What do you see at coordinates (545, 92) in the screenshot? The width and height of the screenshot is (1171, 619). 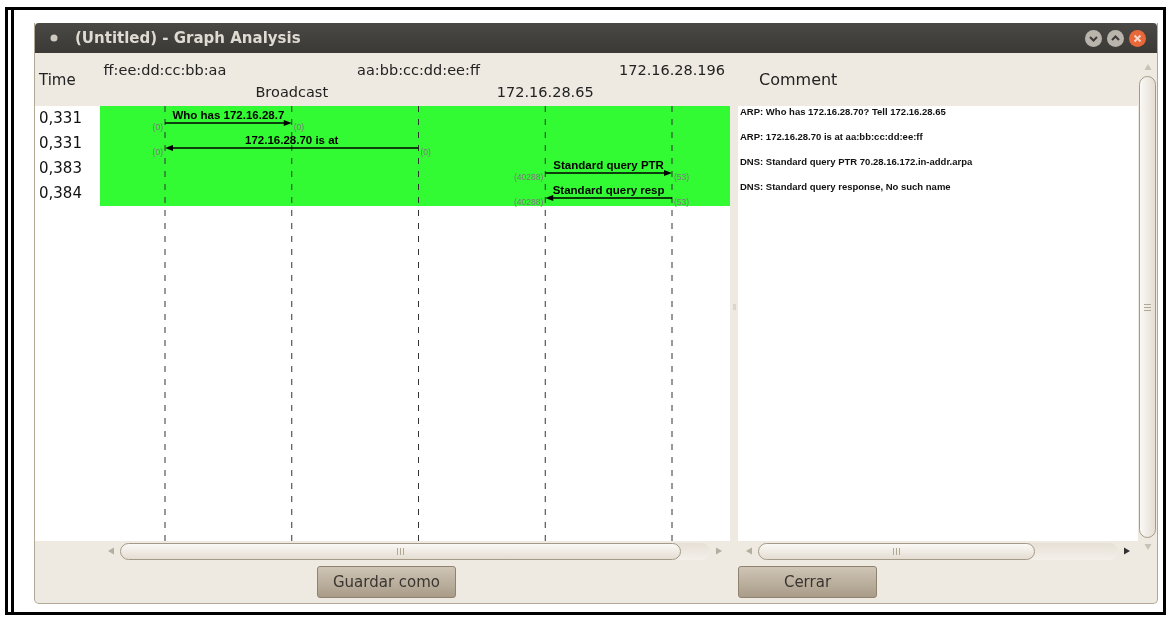 I see `node-label: 172.16.28.65` at bounding box center [545, 92].